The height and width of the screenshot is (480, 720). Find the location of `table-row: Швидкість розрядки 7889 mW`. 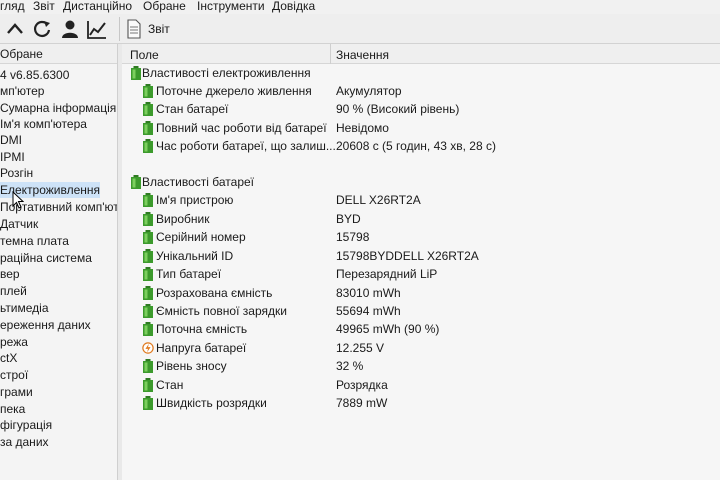

table-row: Швидкість розрядки 7889 mW is located at coordinates (421, 403).